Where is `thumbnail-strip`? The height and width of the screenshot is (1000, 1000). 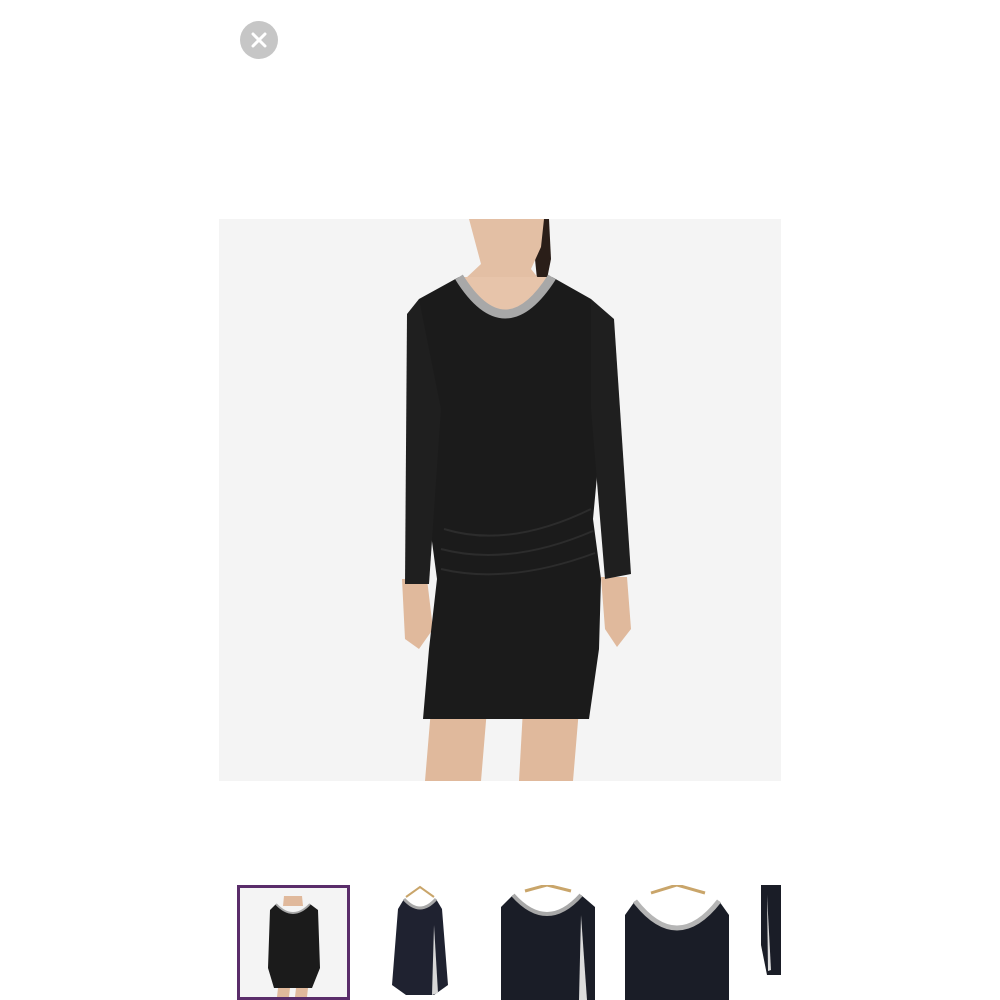
thumbnail-strip is located at coordinates (509, 942).